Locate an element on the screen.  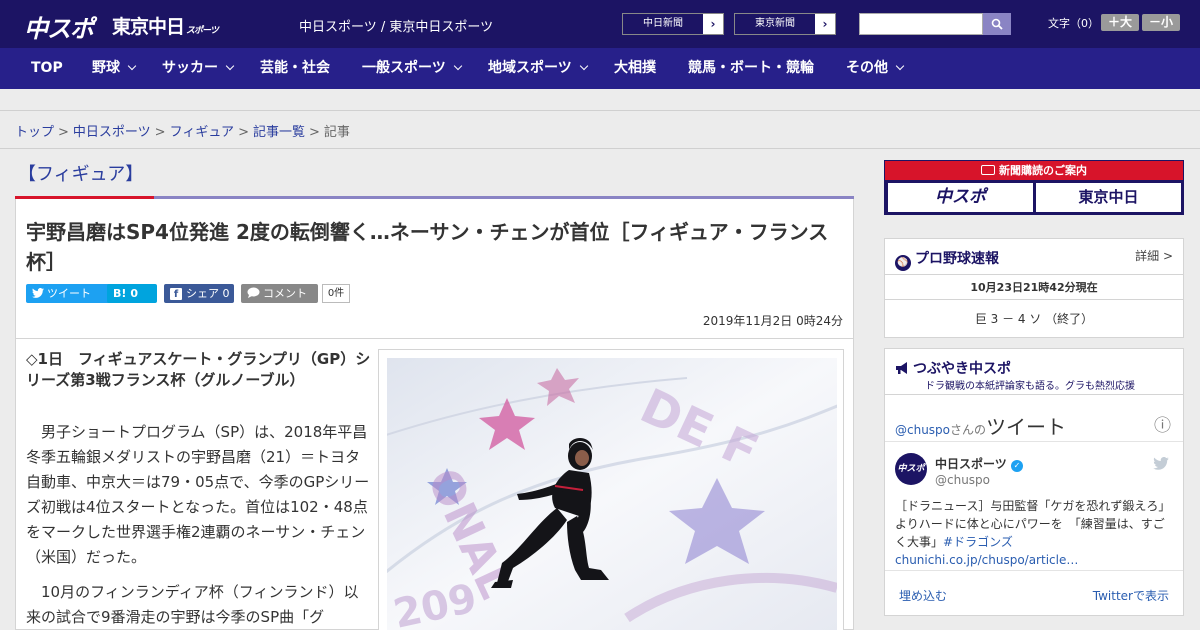
nav-item-baseball: 野球 is located at coordinates (114, 68).